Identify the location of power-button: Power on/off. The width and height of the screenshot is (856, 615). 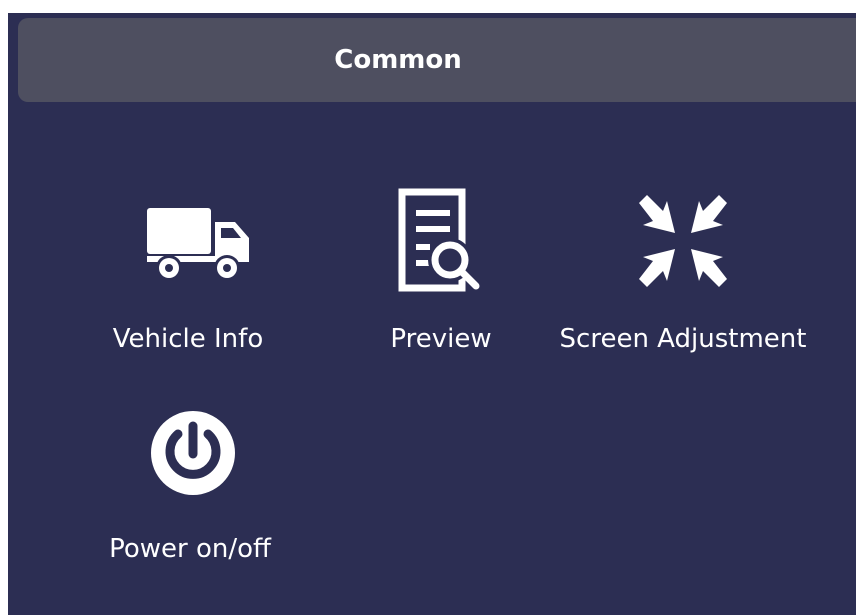
(190, 488).